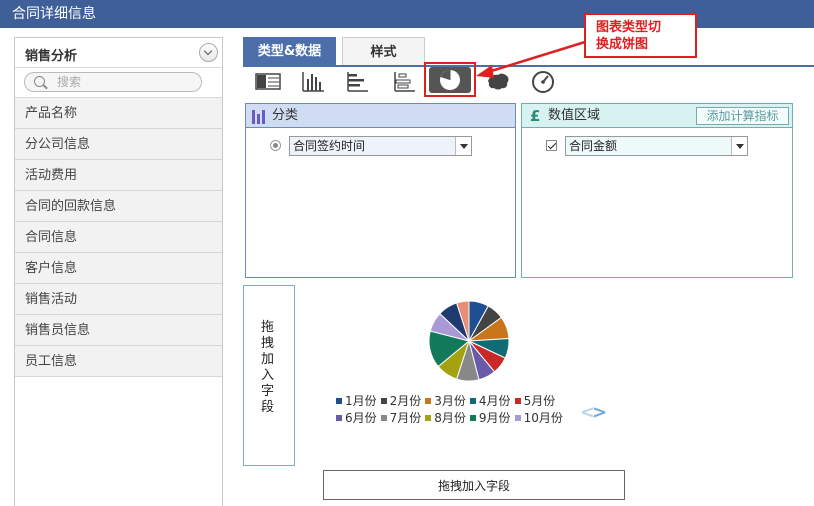 The image size is (814, 506). I want to click on value-checkbox, so click(551, 145).